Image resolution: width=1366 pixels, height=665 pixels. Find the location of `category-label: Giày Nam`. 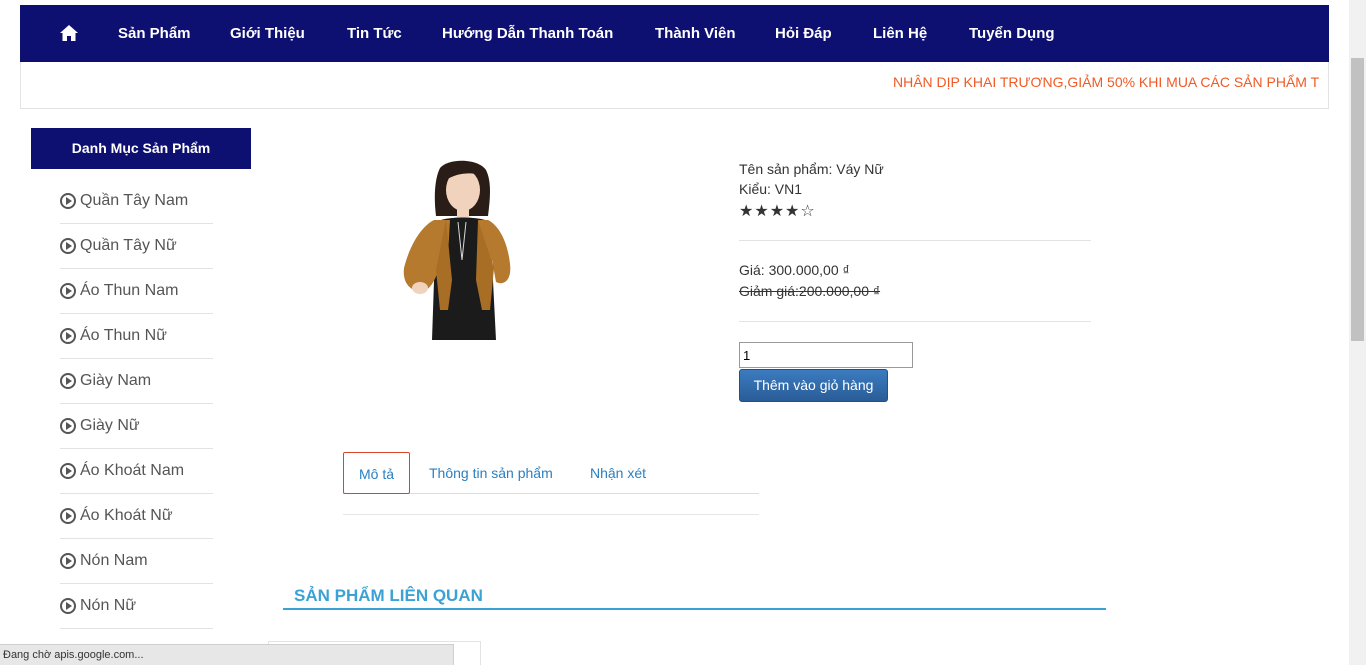

category-label: Giày Nam is located at coordinates (116, 380).